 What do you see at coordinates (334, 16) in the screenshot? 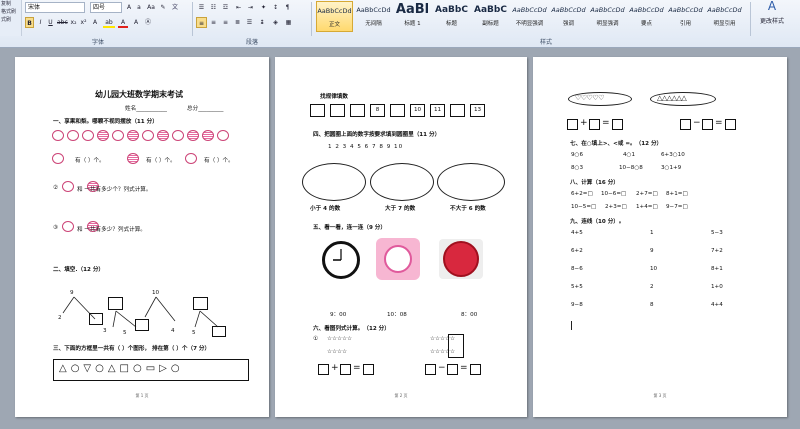
I see `style-tile: AaBbCcDd 正文` at bounding box center [334, 16].